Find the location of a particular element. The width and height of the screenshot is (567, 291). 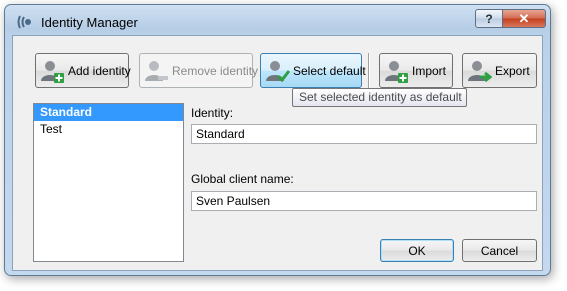

cancel-label: Cancel is located at coordinates (499, 250).